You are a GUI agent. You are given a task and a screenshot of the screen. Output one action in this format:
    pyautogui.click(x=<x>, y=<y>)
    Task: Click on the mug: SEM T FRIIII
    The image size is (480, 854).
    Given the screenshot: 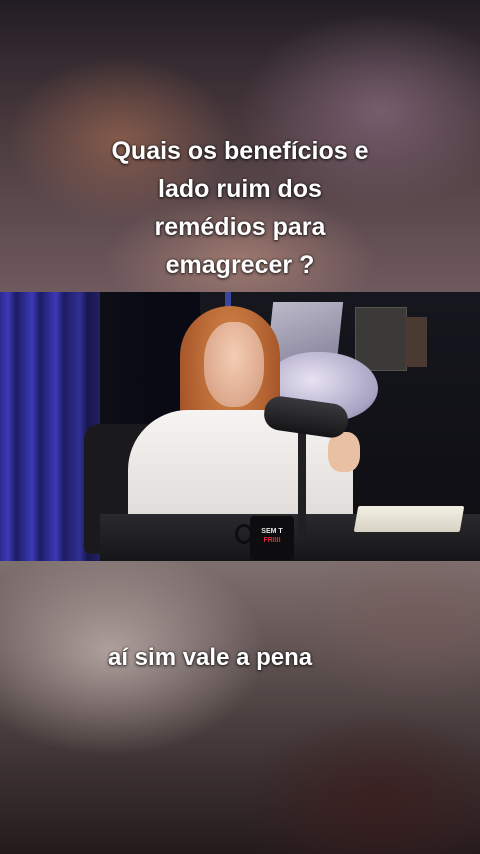 What is the action you would take?
    pyautogui.click(x=272, y=538)
    